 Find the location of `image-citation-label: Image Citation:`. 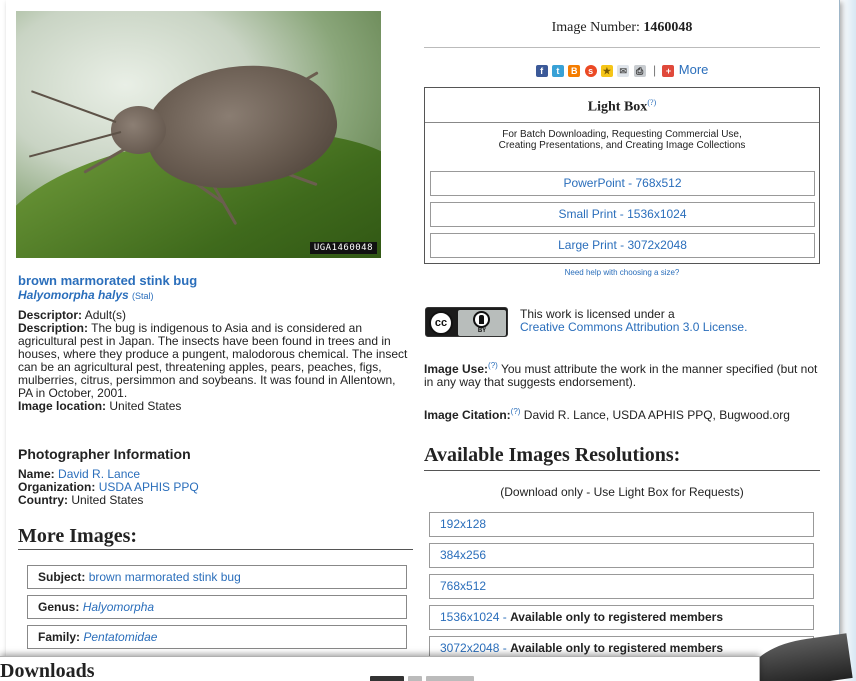

image-citation-label: Image Citation: is located at coordinates (467, 415).